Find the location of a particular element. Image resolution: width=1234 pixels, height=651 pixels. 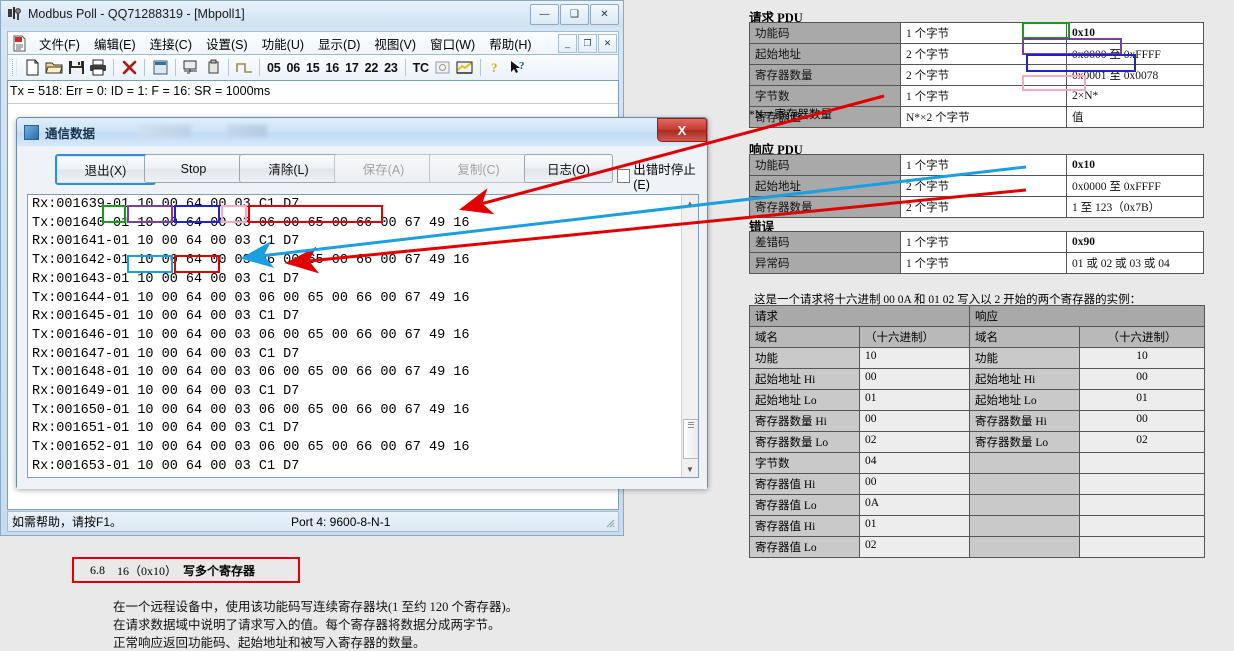

new-file-icon is located at coordinates (32, 67).